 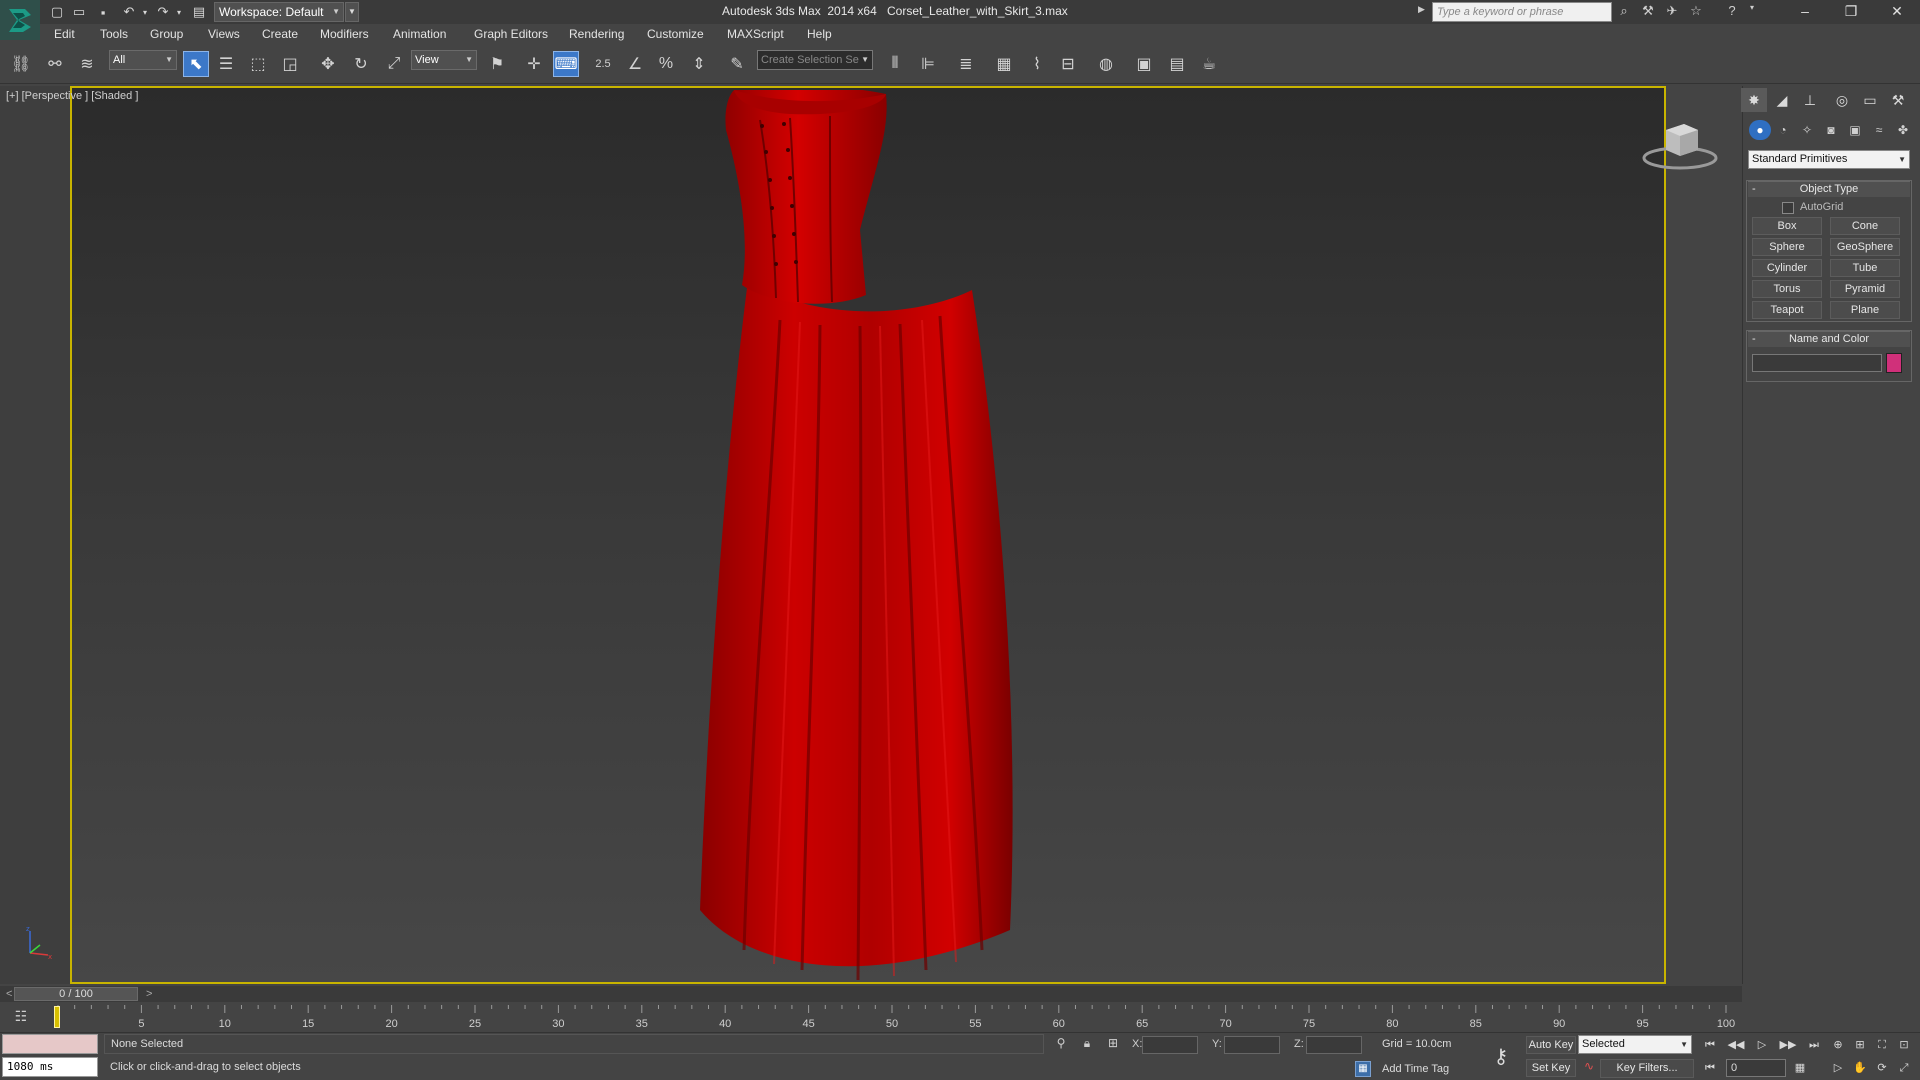 What do you see at coordinates (1177, 64) in the screenshot?
I see `rendered-frame-window-icon: ▤` at bounding box center [1177, 64].